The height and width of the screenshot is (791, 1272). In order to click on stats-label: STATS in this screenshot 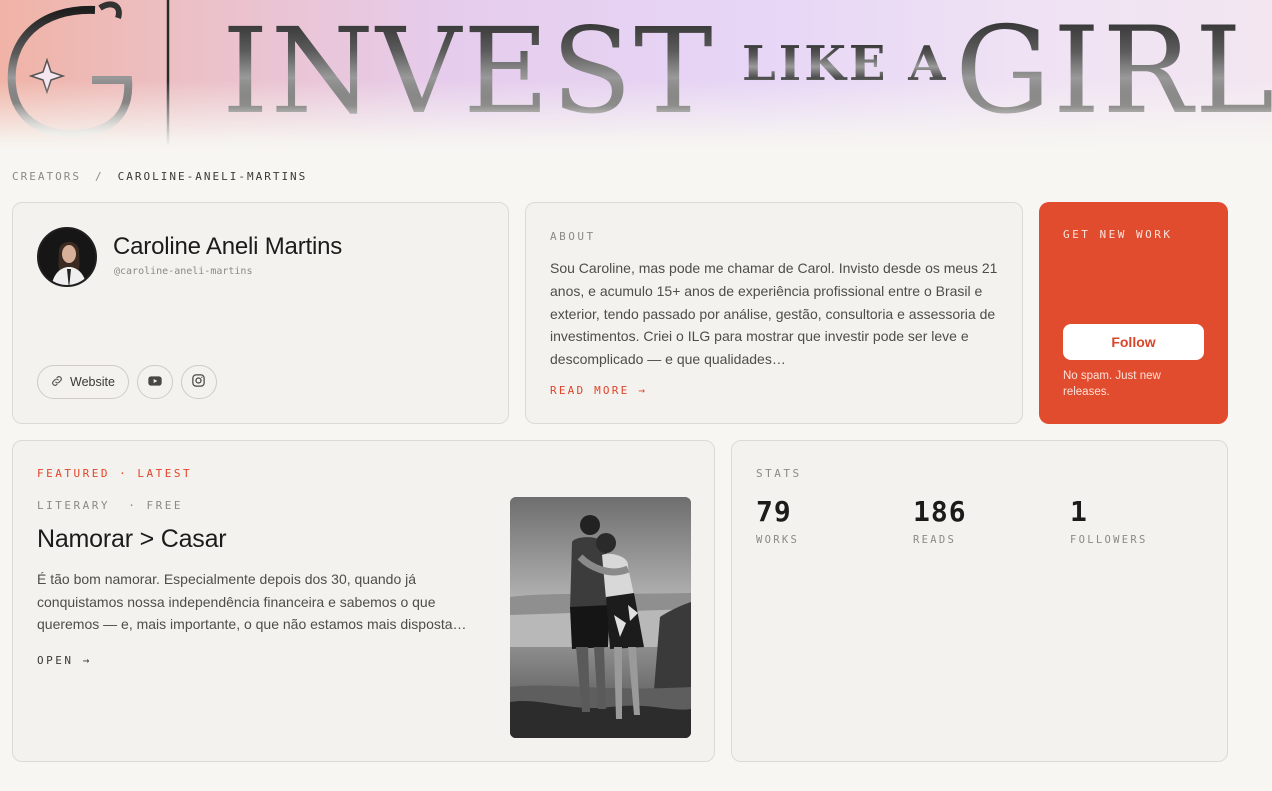, I will do `click(779, 473)`.